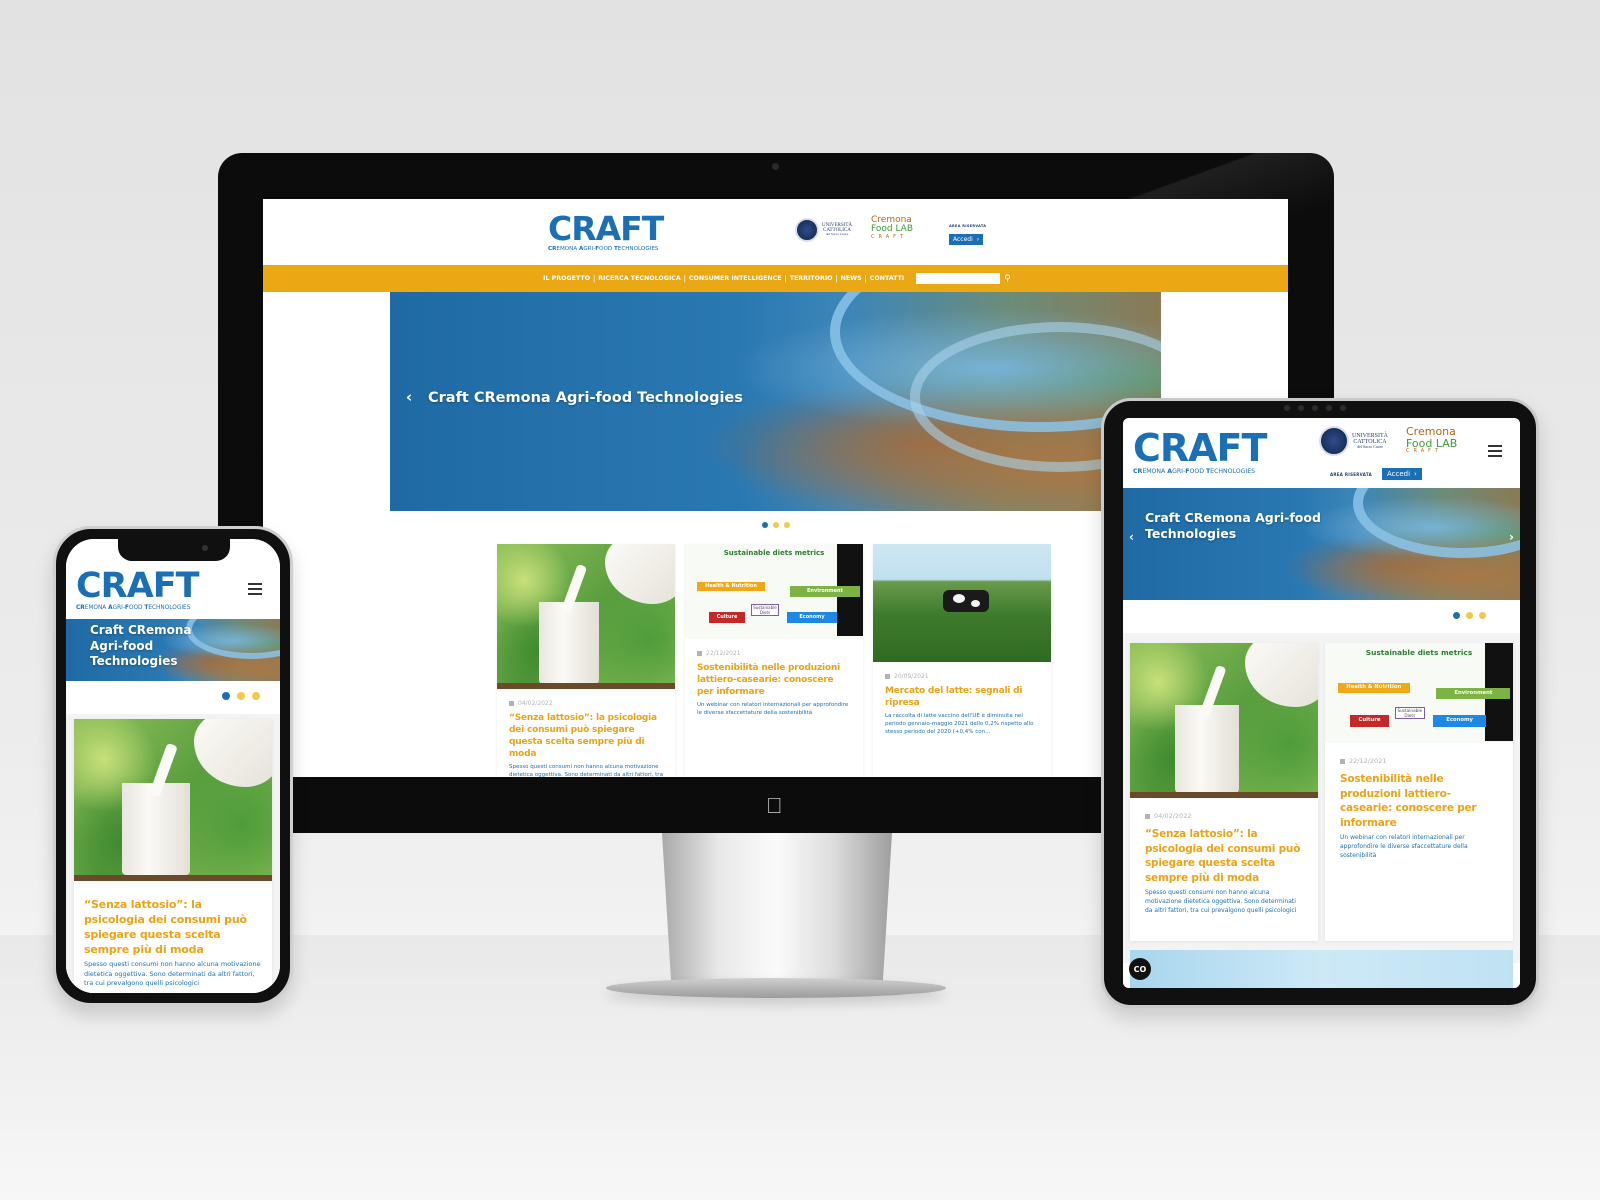 The image size is (1600, 1200). I want to click on search-input, so click(958, 278).